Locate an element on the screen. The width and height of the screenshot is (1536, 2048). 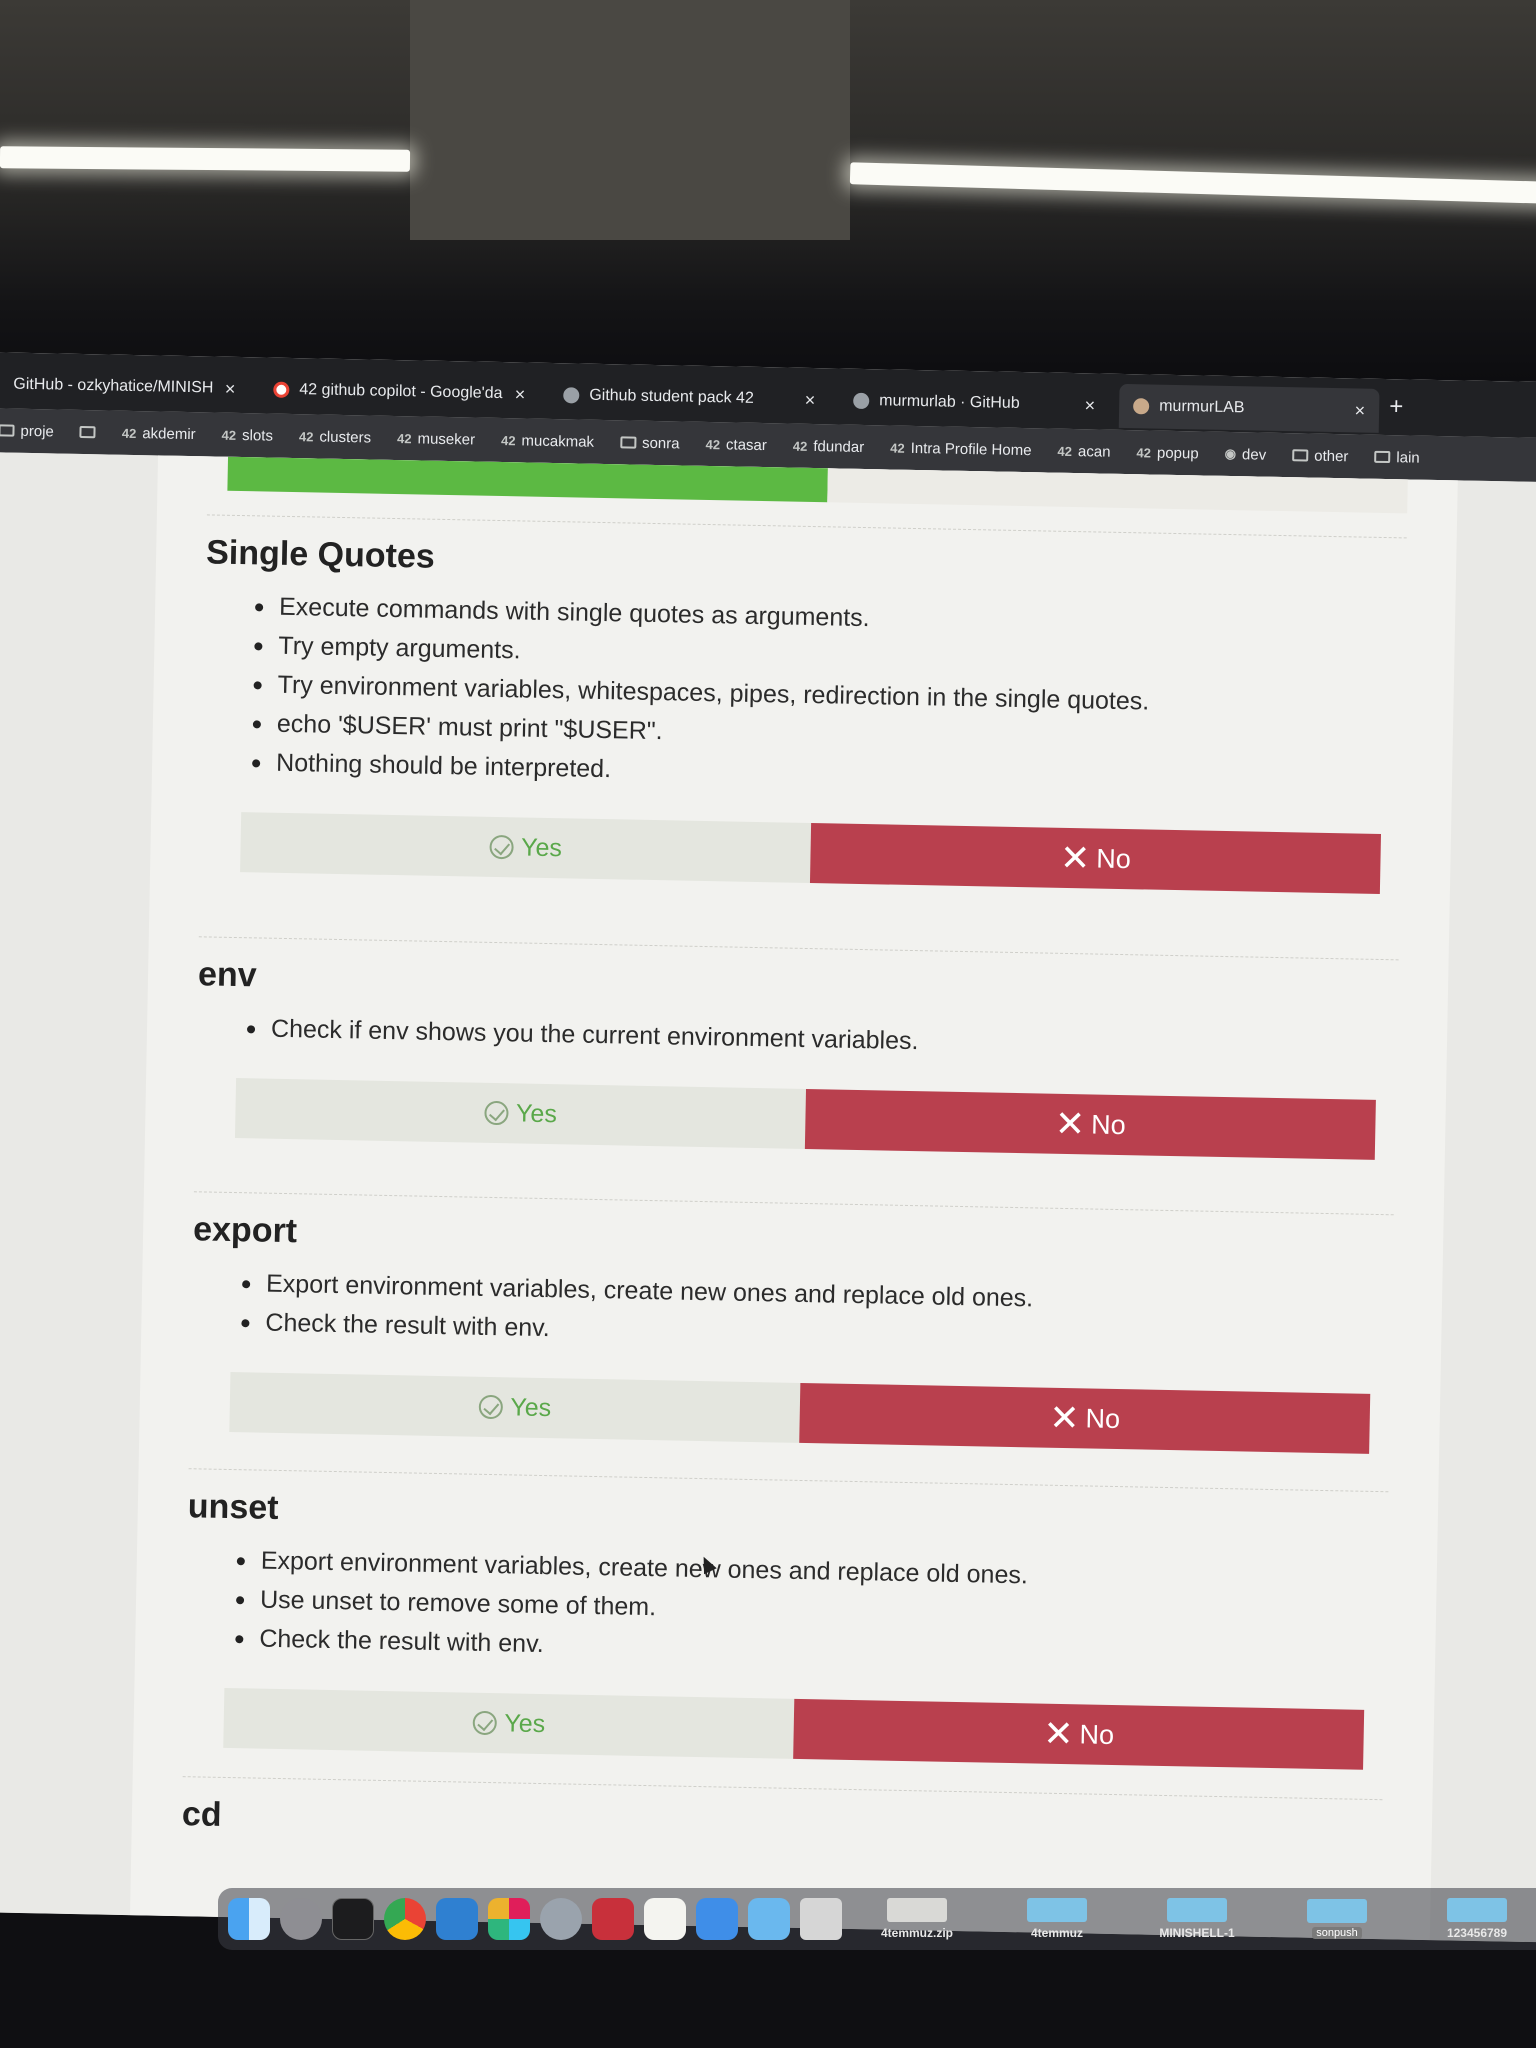
tab-title: 42 github copilot - Google'da is located at coordinates (401, 392).